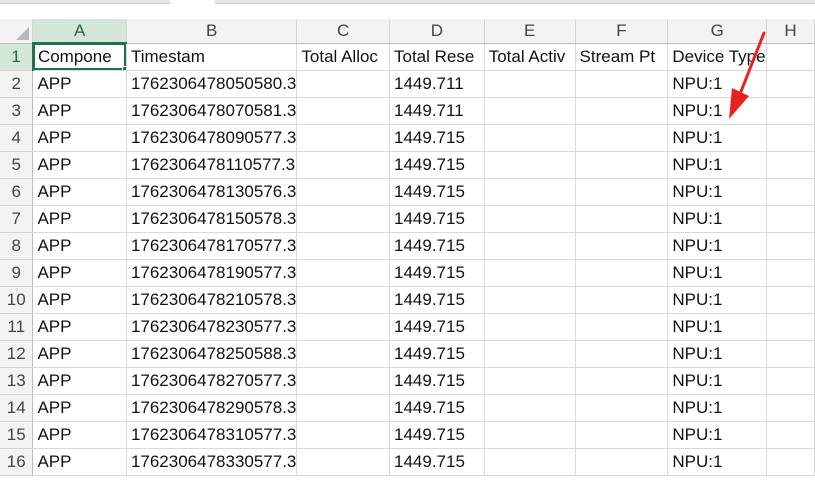 The image size is (815, 497). I want to click on cell-h6, so click(790, 192).